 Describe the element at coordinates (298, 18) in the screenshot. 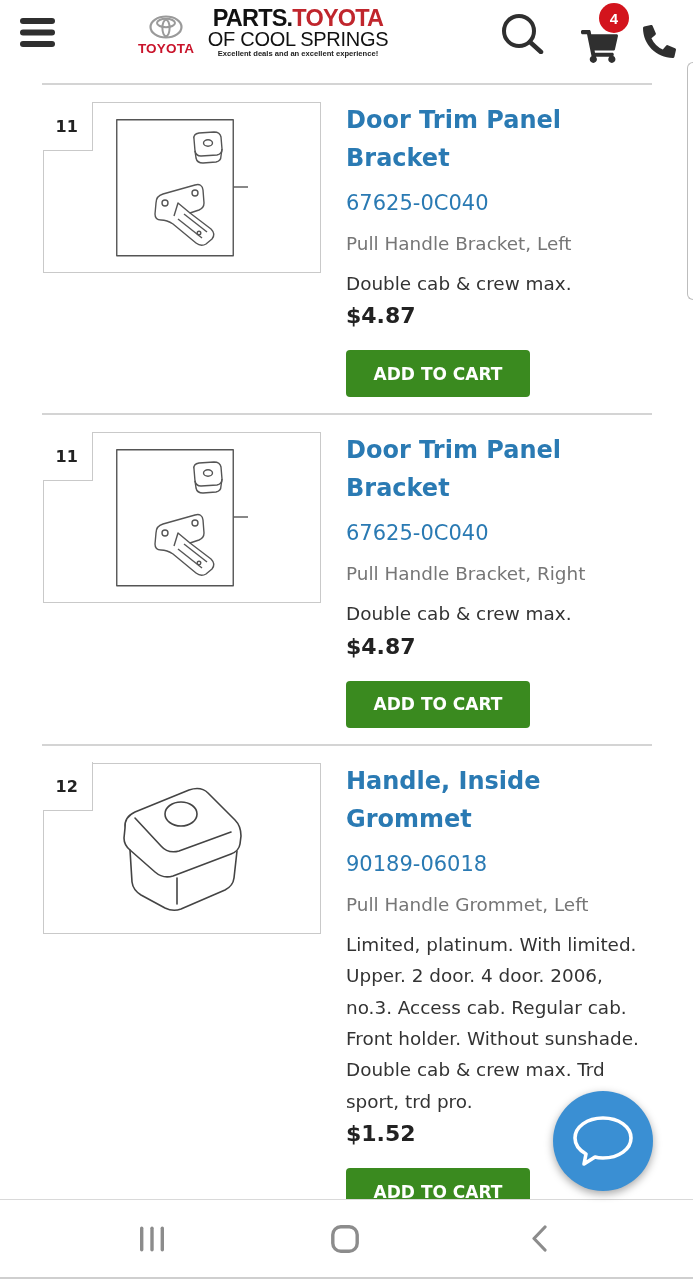

I see `site-title: PARTS.TOYOTA` at that location.